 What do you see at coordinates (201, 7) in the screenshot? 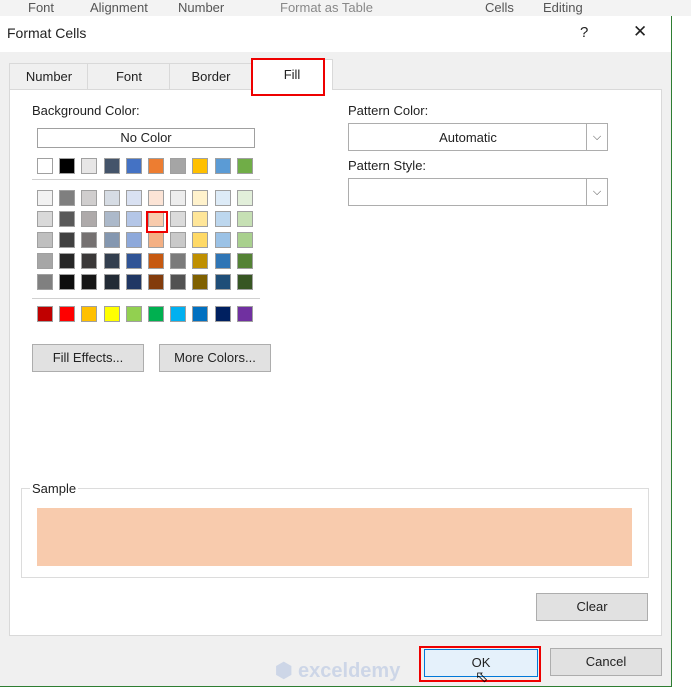
I see `ribbon-number-group: Number` at bounding box center [201, 7].